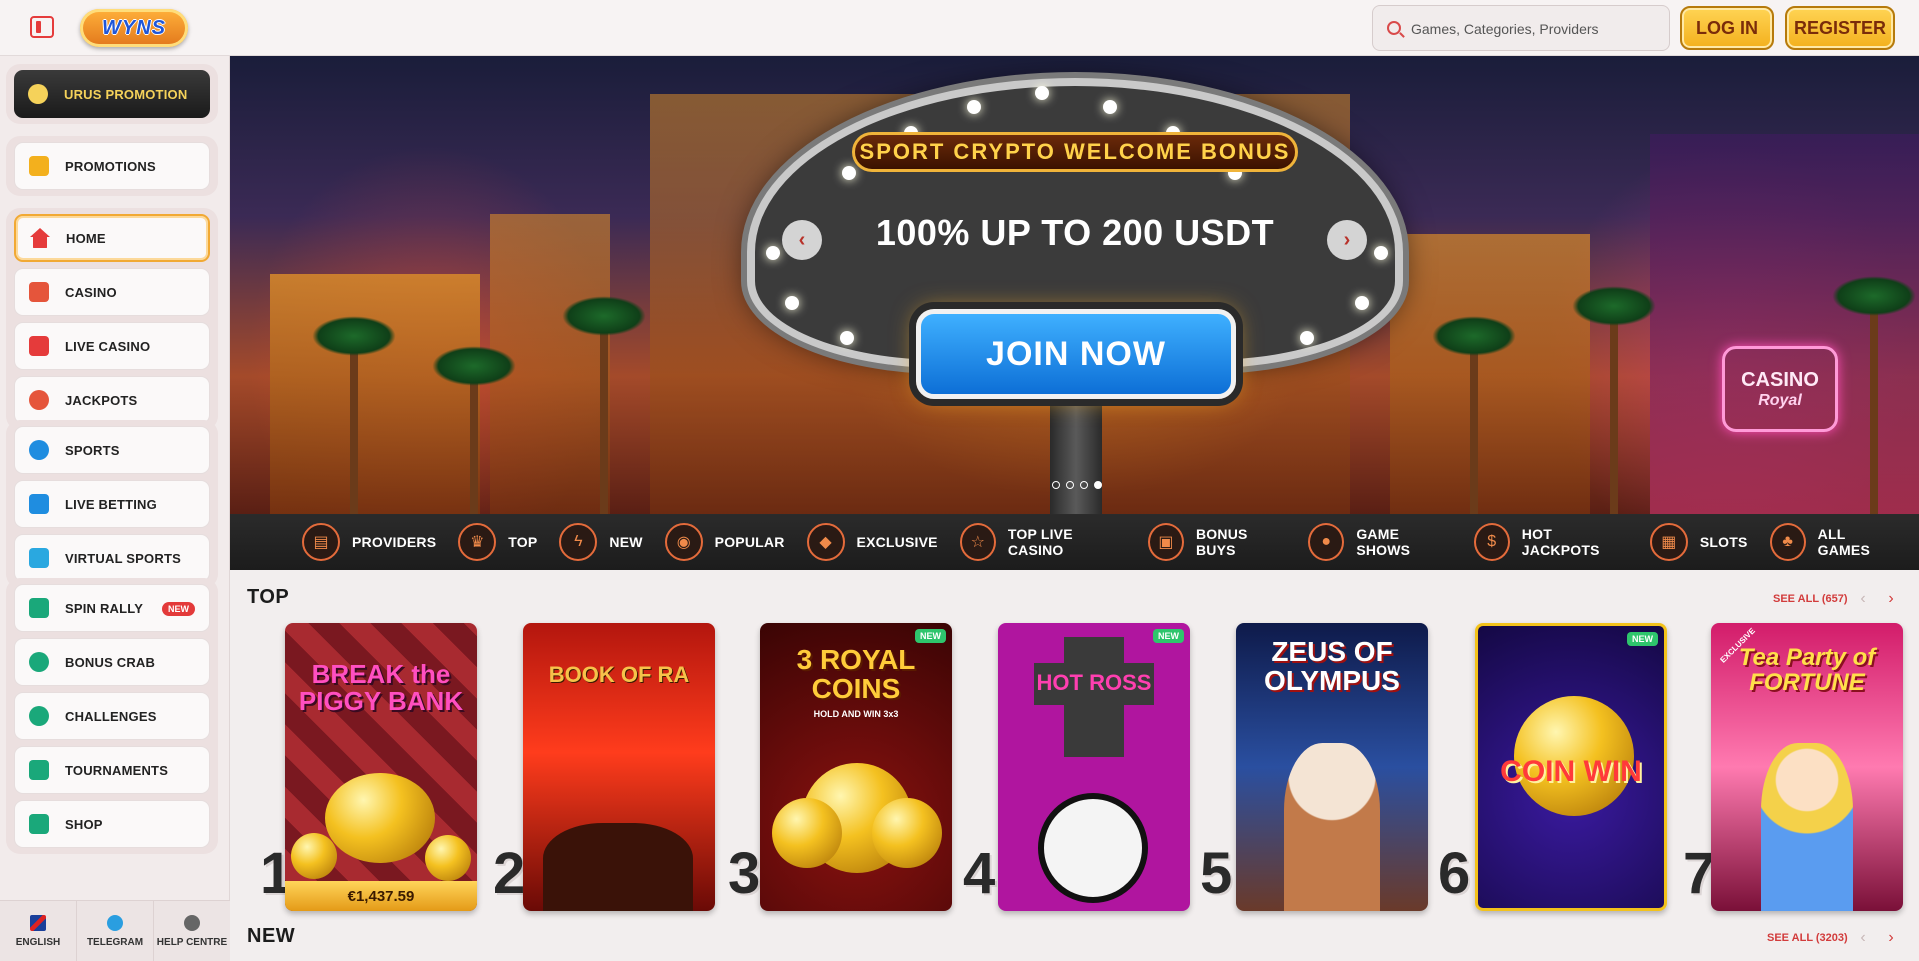  Describe the element at coordinates (497, 542) in the screenshot. I see `category-top: ♛ TOP` at that location.